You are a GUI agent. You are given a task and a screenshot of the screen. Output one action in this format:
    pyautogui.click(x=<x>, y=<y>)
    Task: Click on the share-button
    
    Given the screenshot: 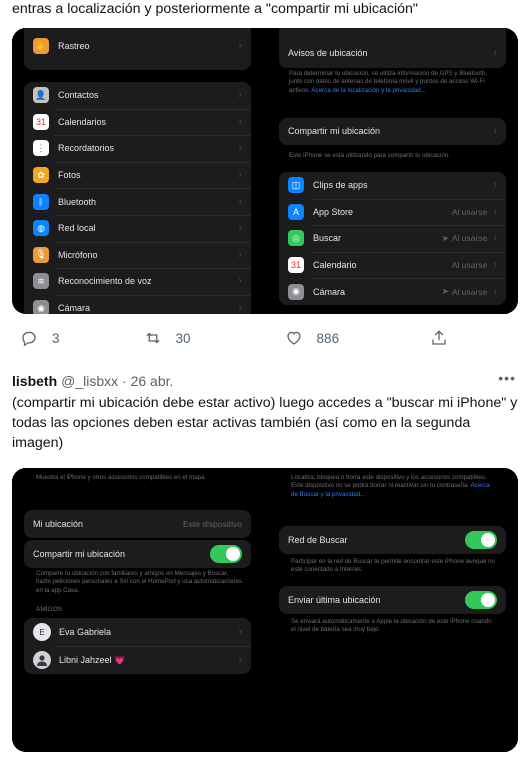 What is the action you would take?
    pyautogui.click(x=439, y=338)
    